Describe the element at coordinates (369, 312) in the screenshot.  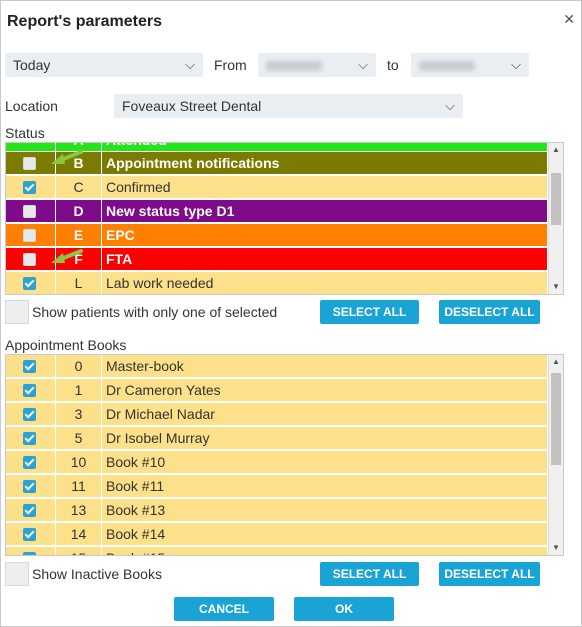
I see `status-select-all-button: SELECT ALL` at that location.